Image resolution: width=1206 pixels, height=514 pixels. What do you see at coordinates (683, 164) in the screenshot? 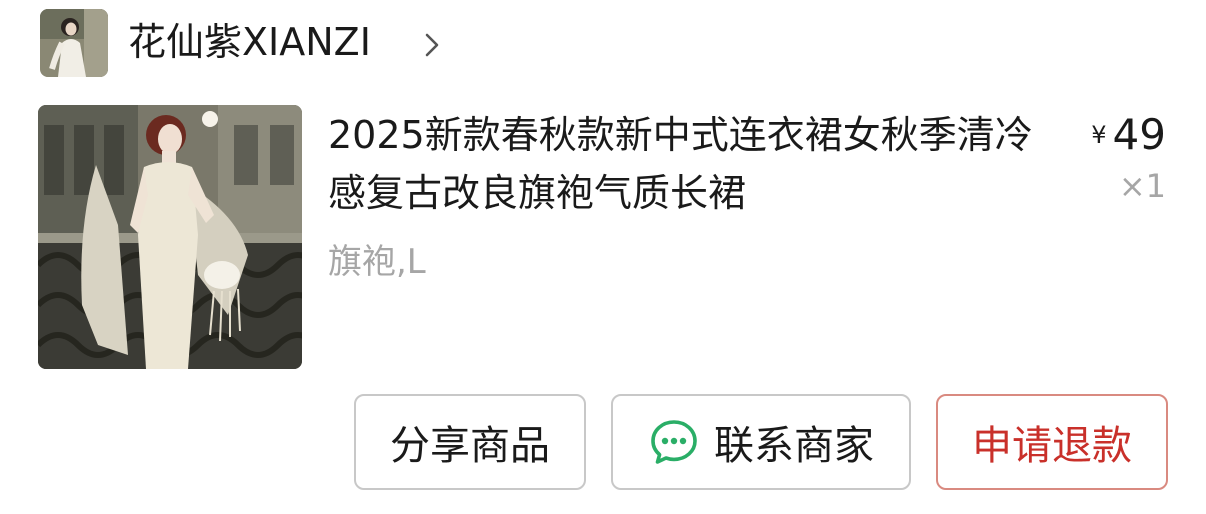
I see `product-title: 2025新款春秋款新中式连衣裙女秋季清冷感复古改良旗袍气质长裙` at bounding box center [683, 164].